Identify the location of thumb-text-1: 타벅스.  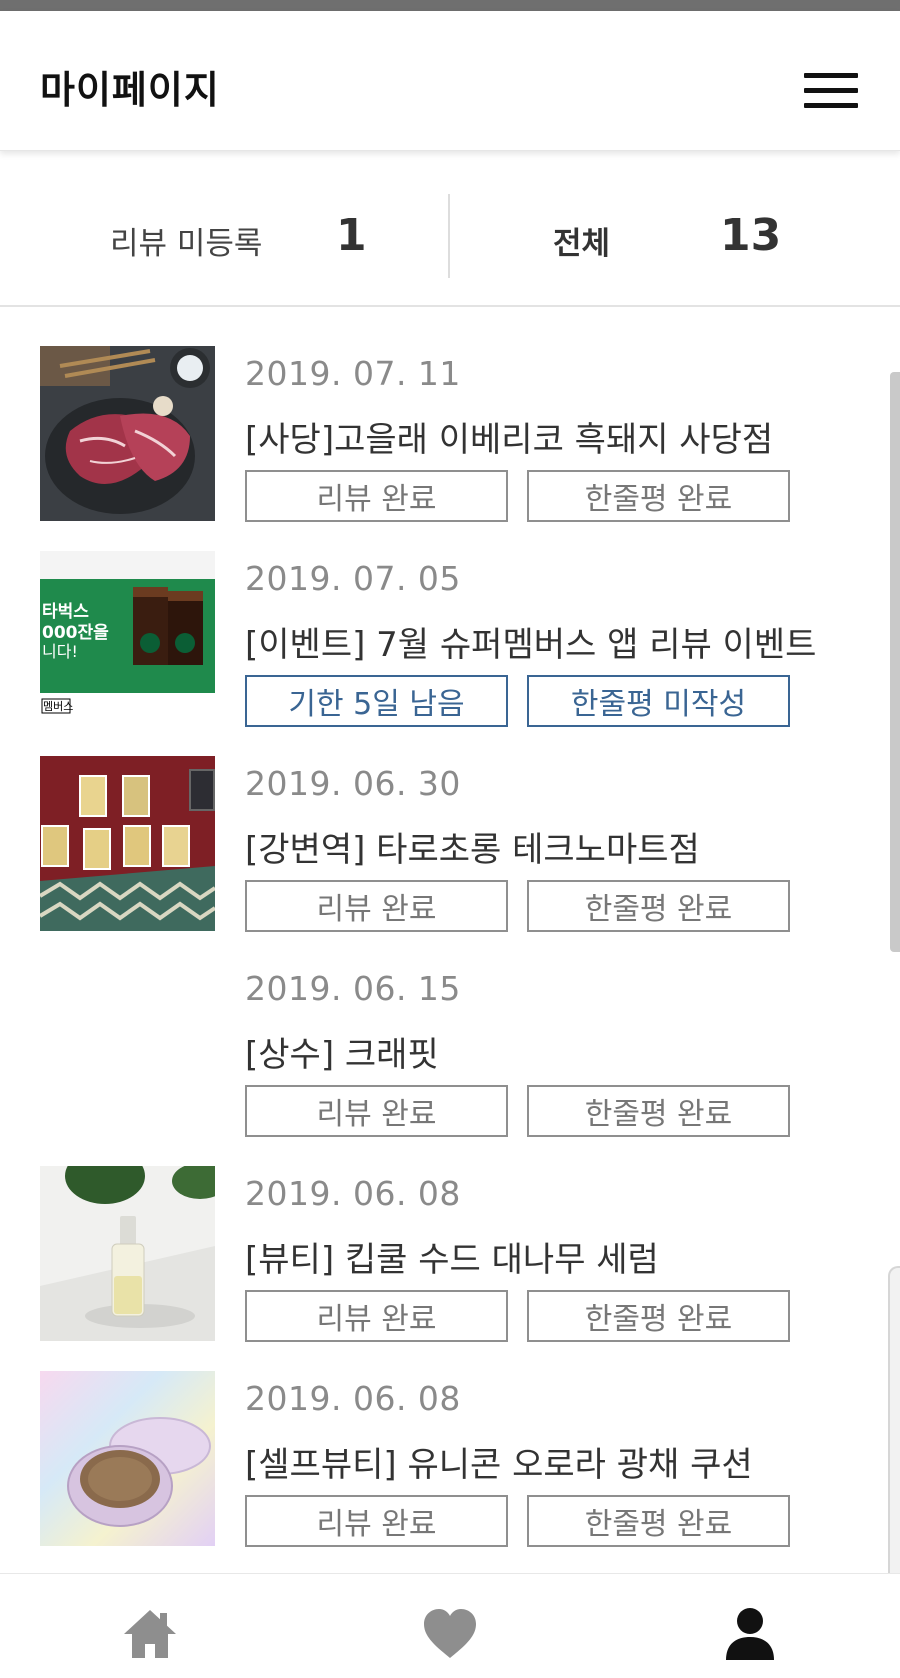
(65, 612).